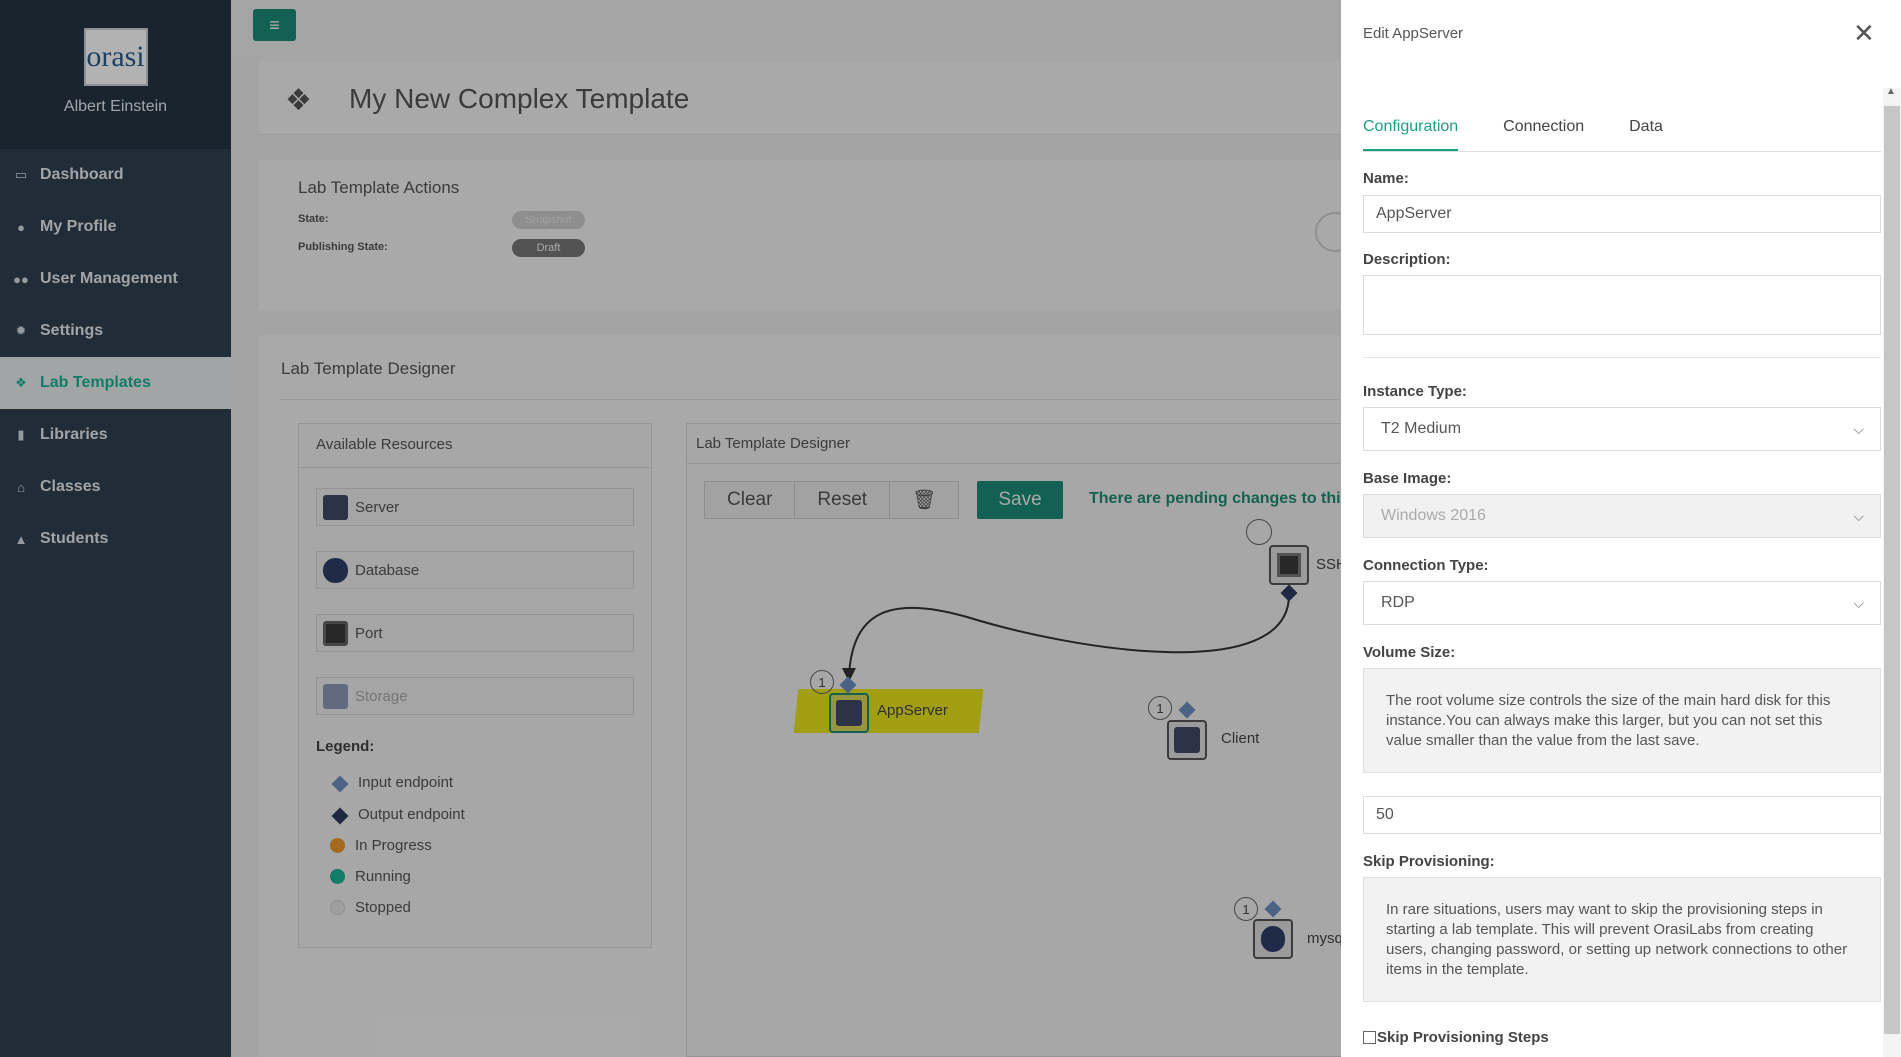  What do you see at coordinates (1622, 603) in the screenshot?
I see `connection-type-select: RDP ⌵` at bounding box center [1622, 603].